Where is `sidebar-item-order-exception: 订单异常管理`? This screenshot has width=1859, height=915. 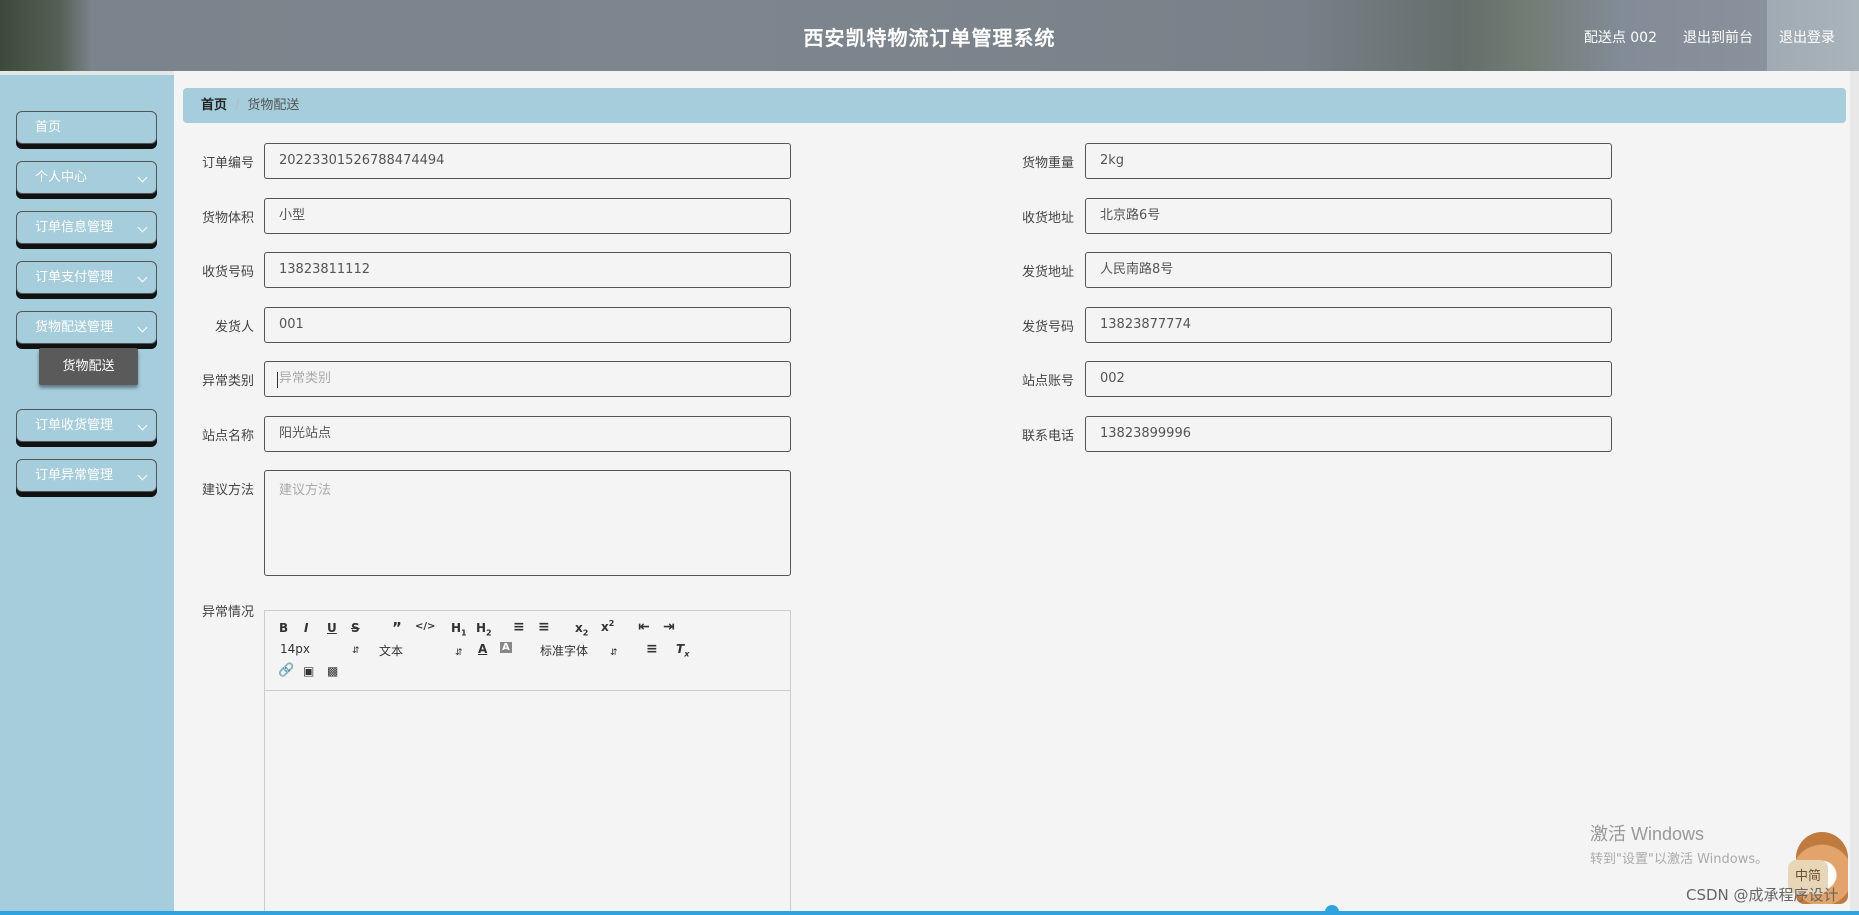 sidebar-item-order-exception: 订单异常管理 is located at coordinates (86, 475).